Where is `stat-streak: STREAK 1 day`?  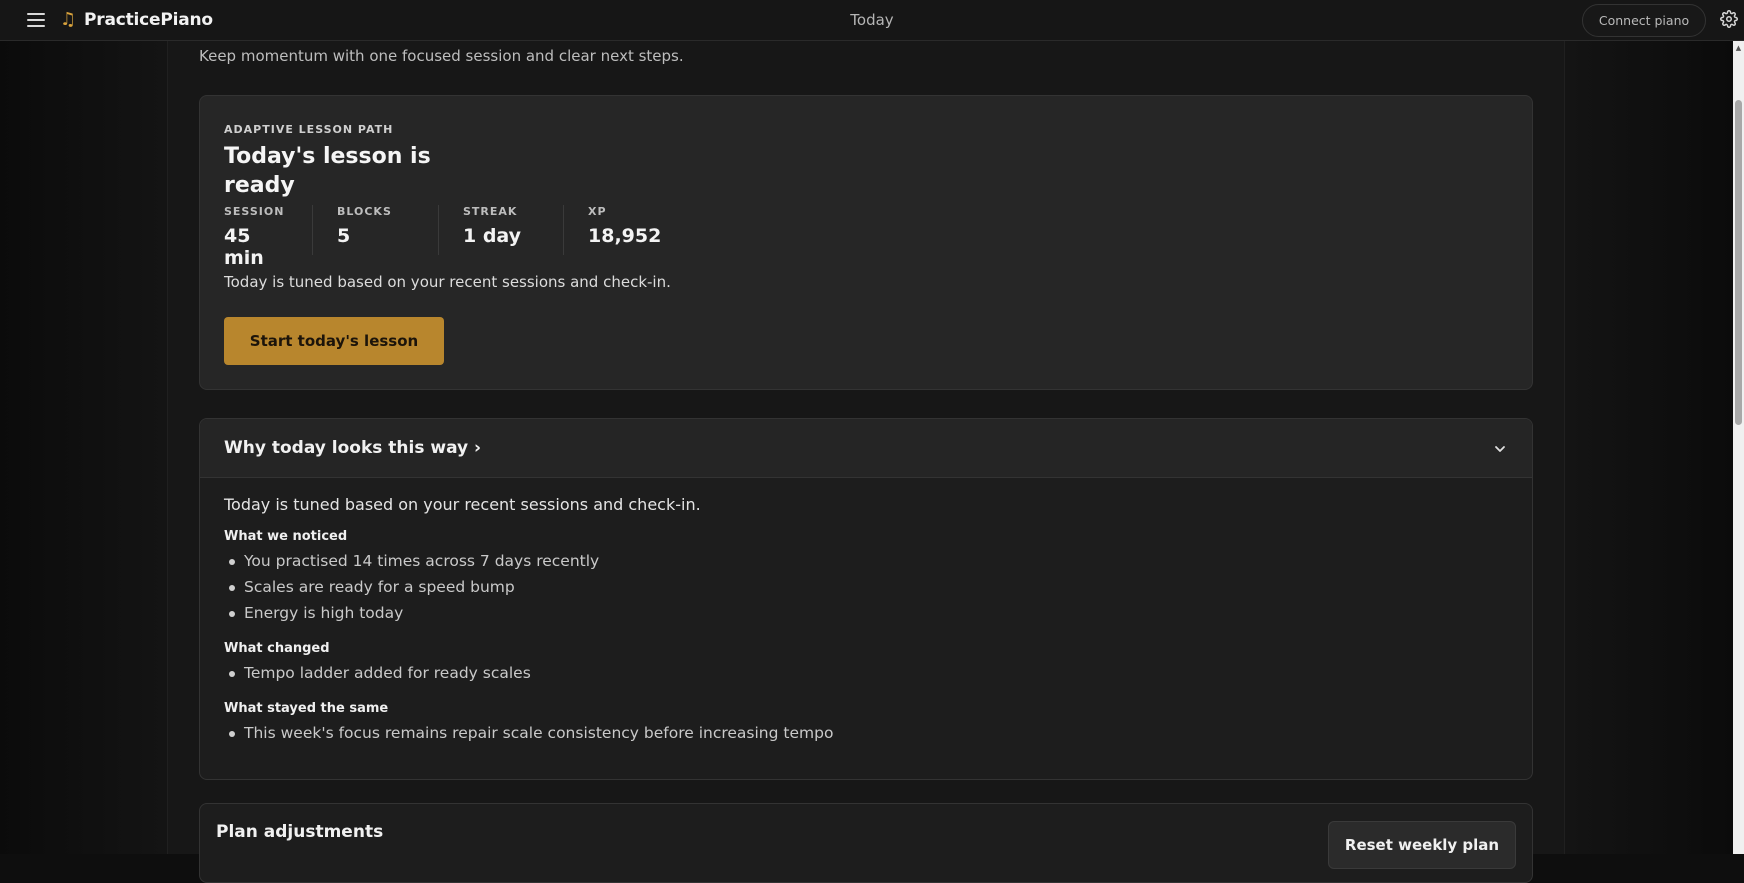
stat-streak: STREAK 1 day is located at coordinates (513, 230).